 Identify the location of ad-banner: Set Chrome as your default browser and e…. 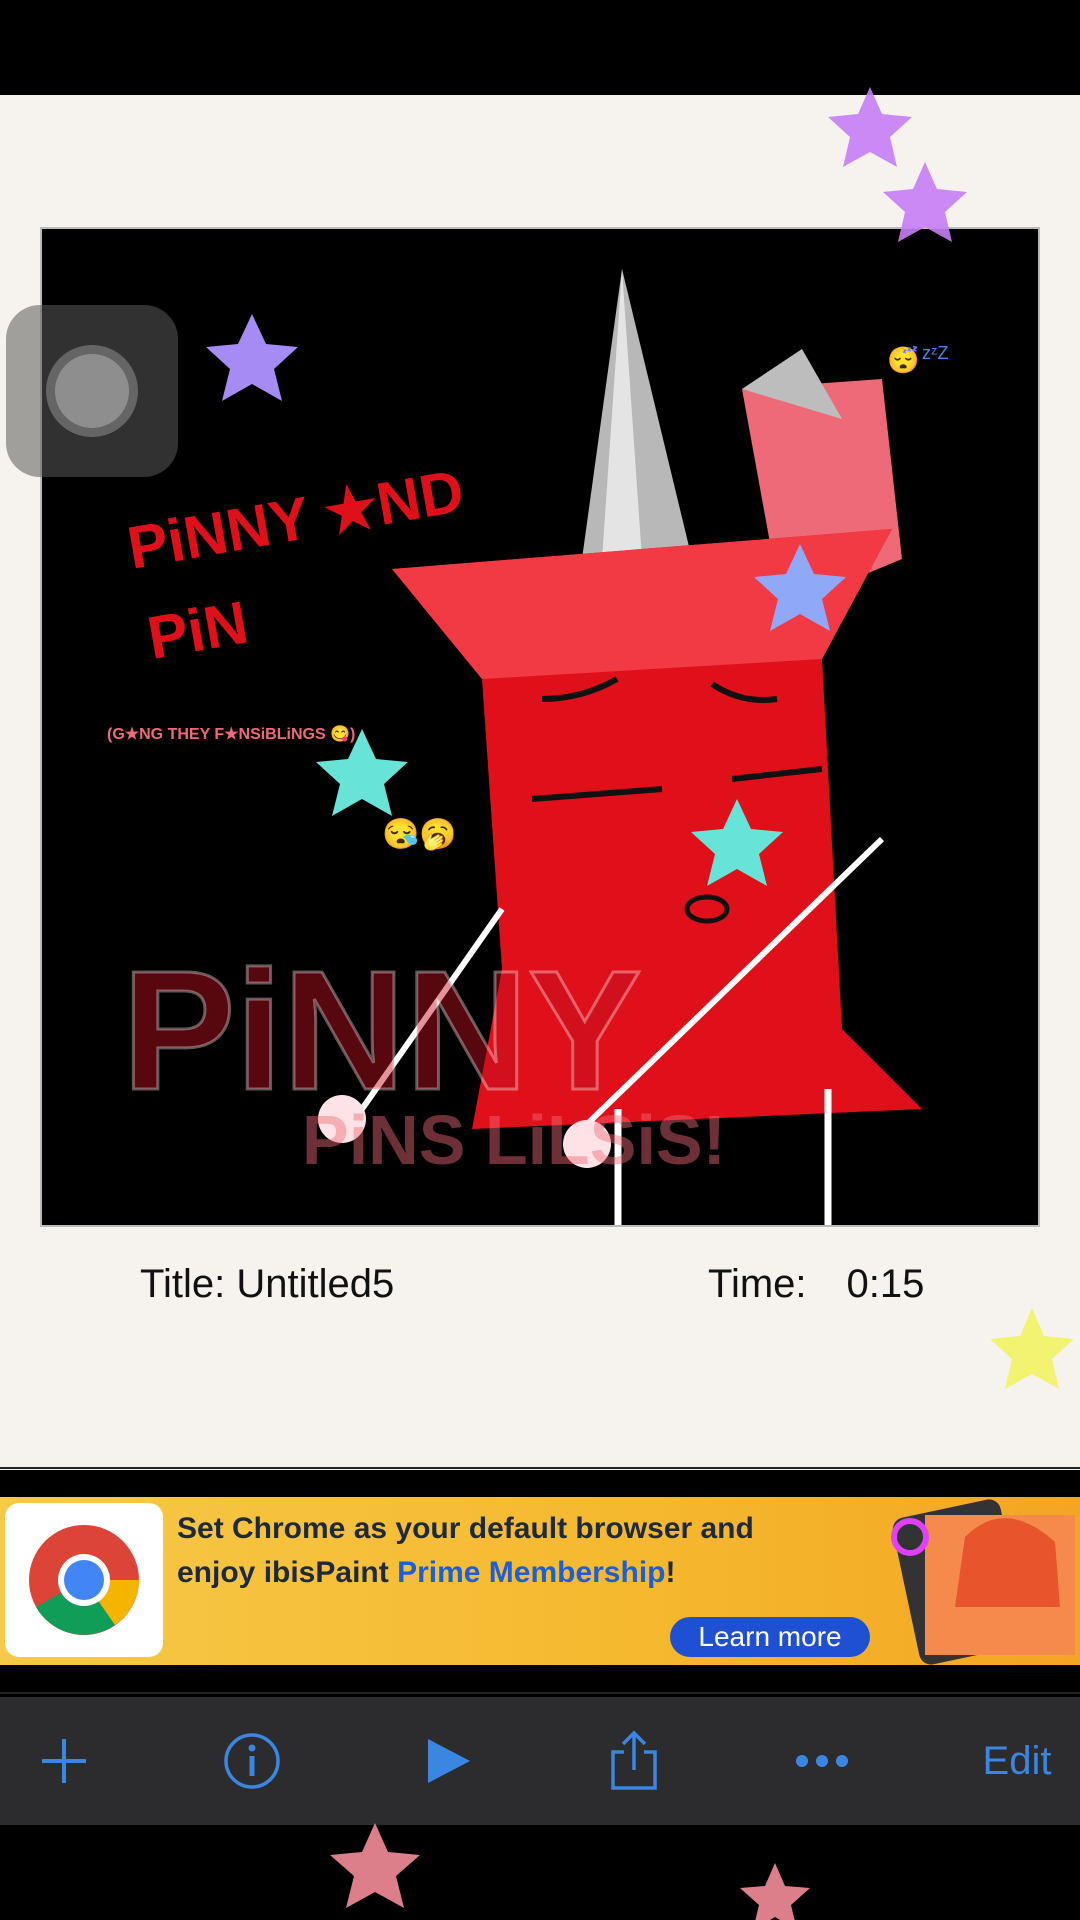
(540, 1581).